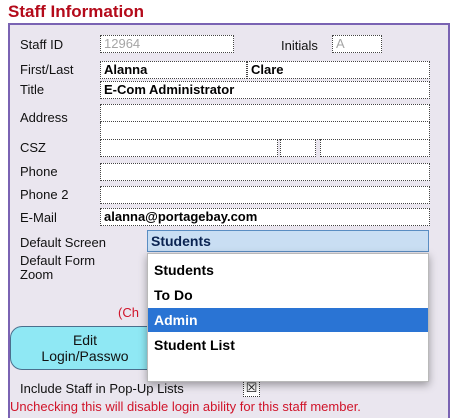 The image size is (458, 418). Describe the element at coordinates (33, 147) in the screenshot. I see `csz-label: CSZ` at that location.